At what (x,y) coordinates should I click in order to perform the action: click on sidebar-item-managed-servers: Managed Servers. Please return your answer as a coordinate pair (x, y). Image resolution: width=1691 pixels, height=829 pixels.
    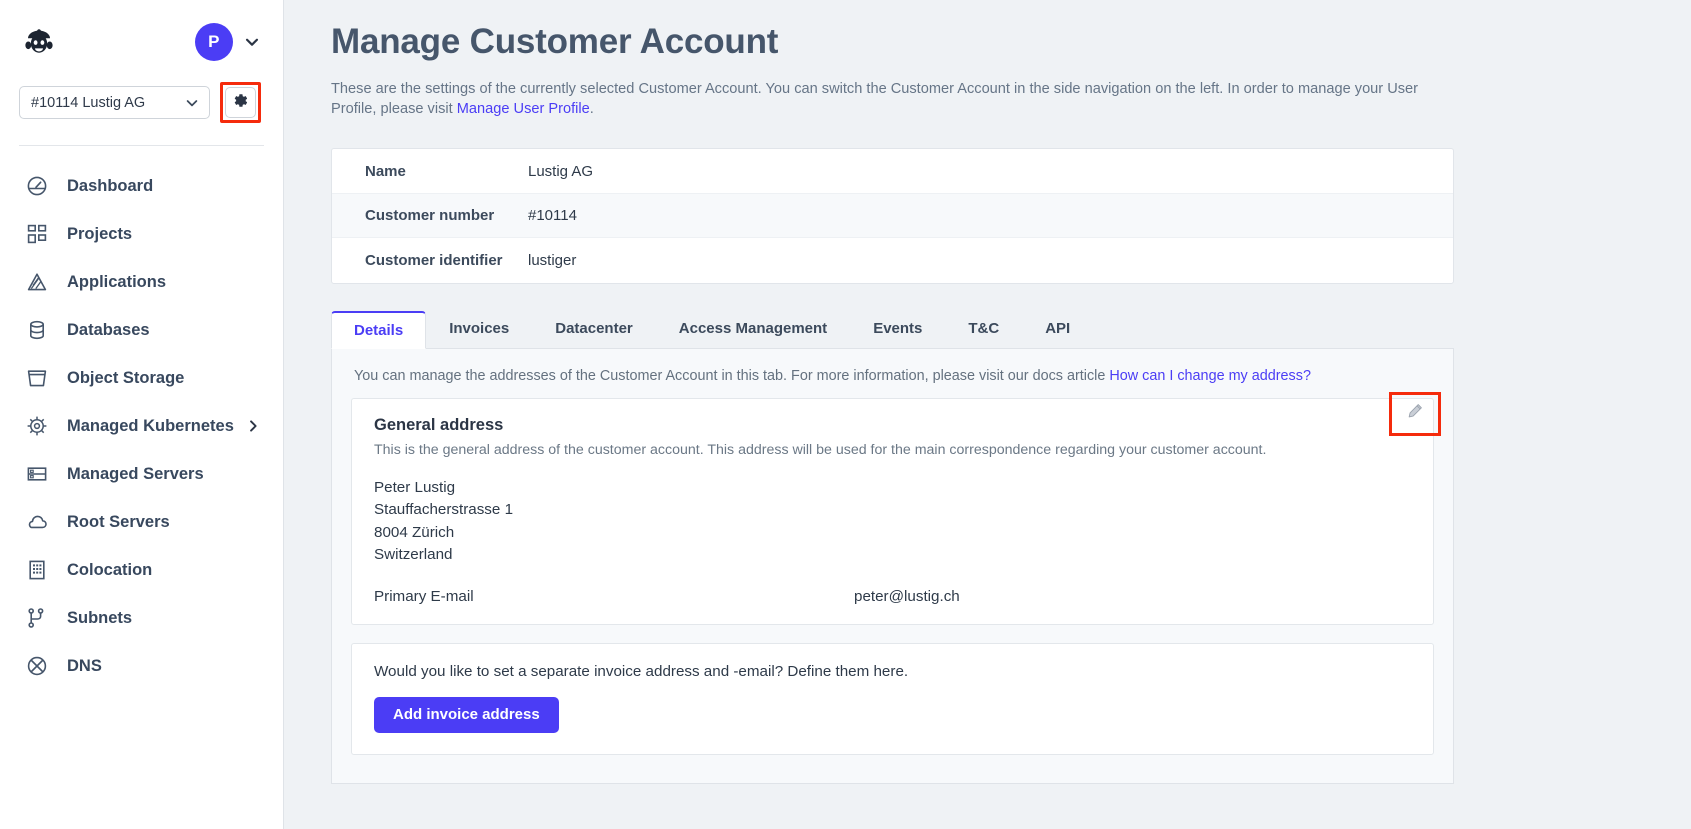
    Looking at the image, I should click on (141, 474).